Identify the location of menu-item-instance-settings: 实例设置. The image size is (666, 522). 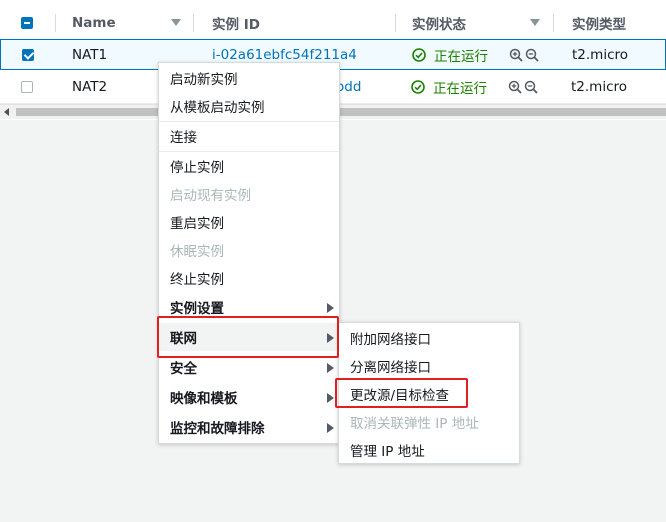
(249, 307).